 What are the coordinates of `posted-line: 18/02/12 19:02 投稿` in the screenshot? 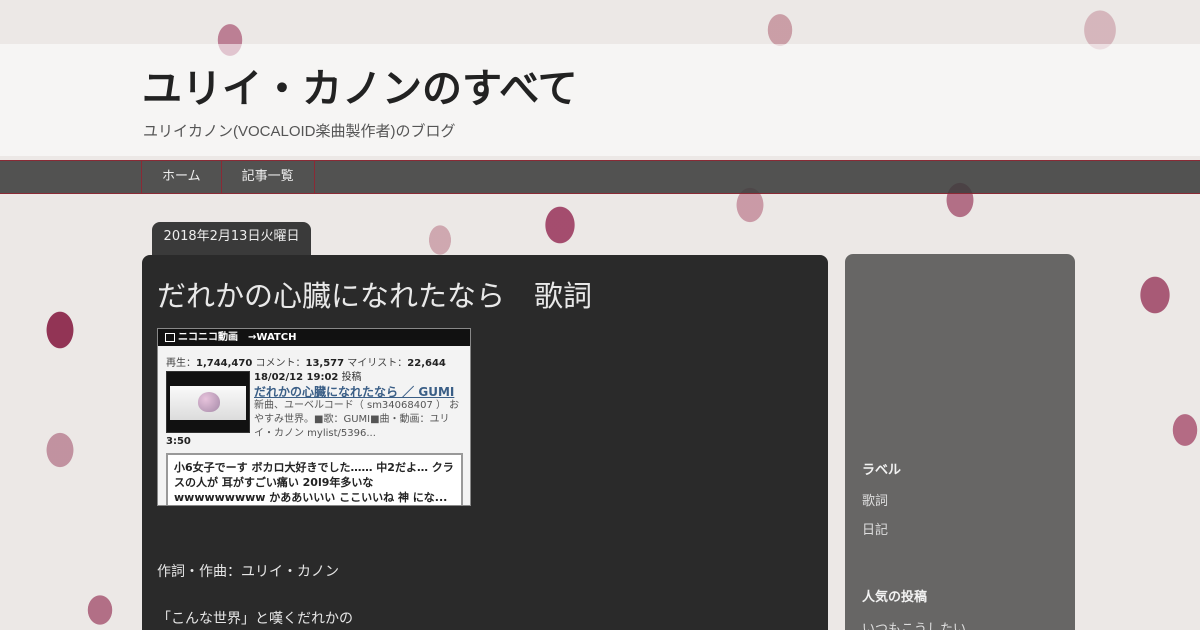 It's located at (360, 378).